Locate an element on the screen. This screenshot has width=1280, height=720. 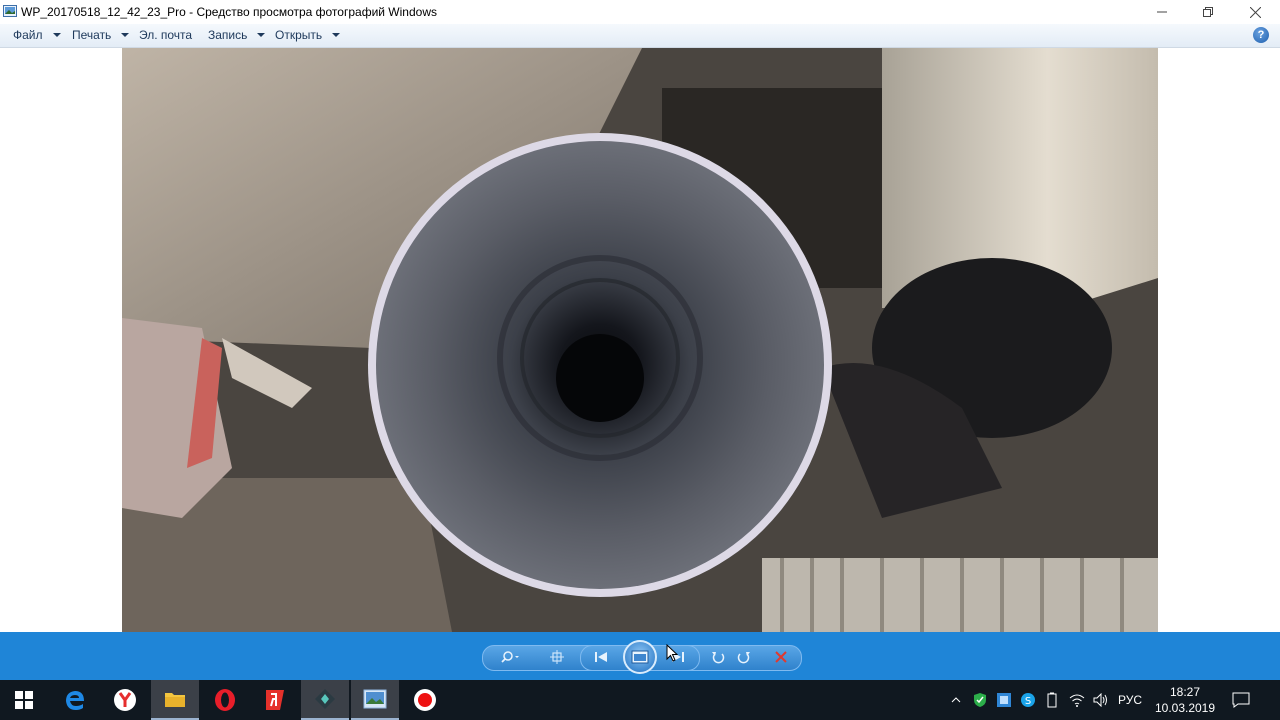
menu-open: Открыть is located at coordinates (308, 35).